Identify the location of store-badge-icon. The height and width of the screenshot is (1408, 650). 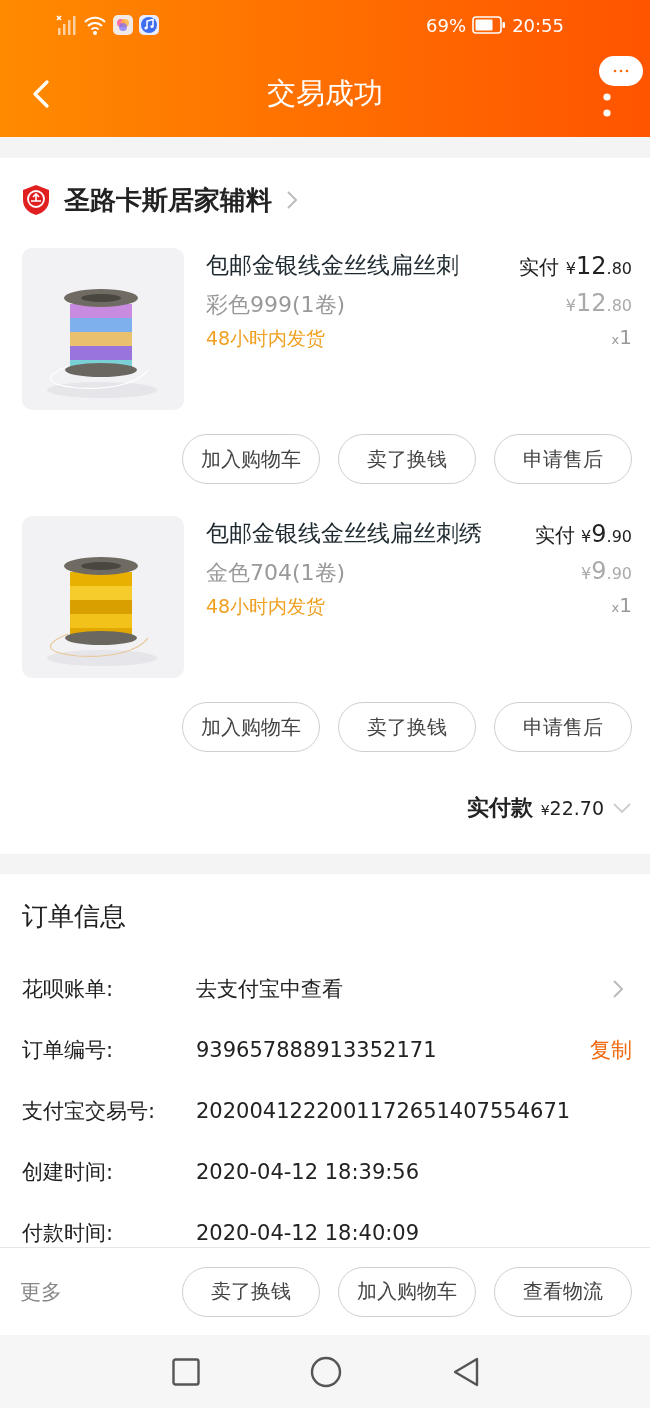
(36, 200).